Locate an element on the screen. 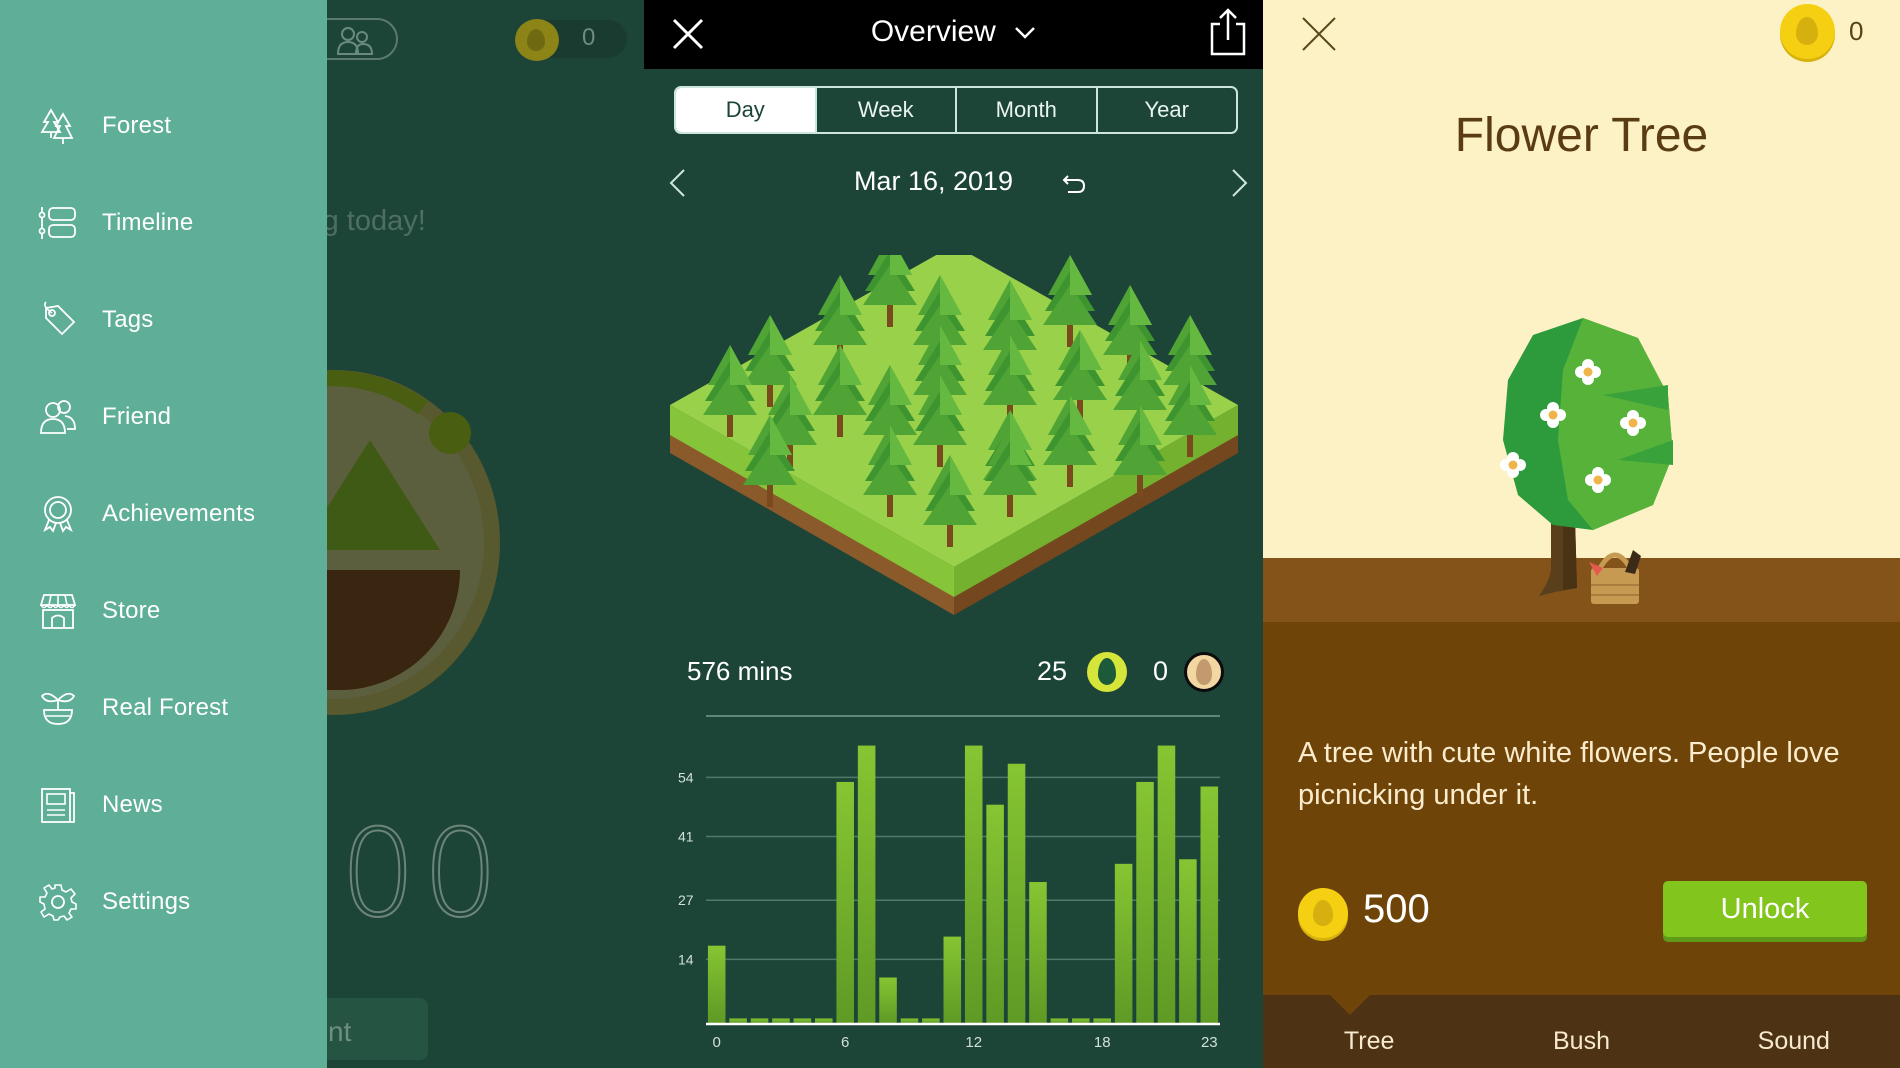 This screenshot has width=1900, height=1068. share-icon is located at coordinates (1228, 32).